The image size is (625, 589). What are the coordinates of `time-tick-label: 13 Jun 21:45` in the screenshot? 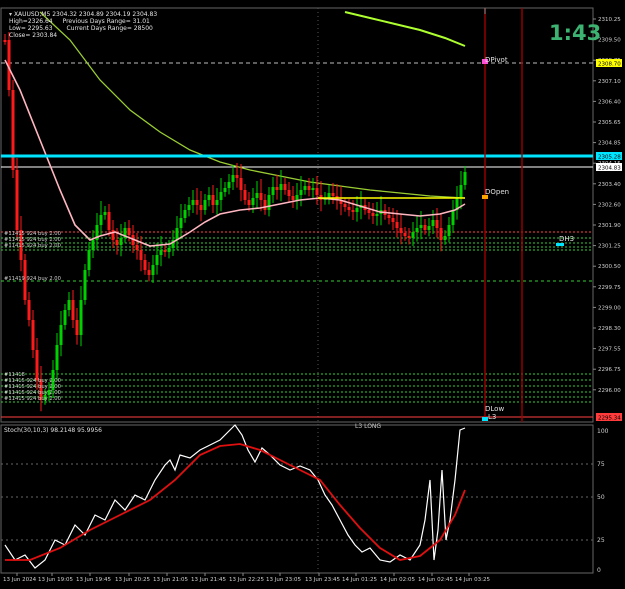 It's located at (208, 580).